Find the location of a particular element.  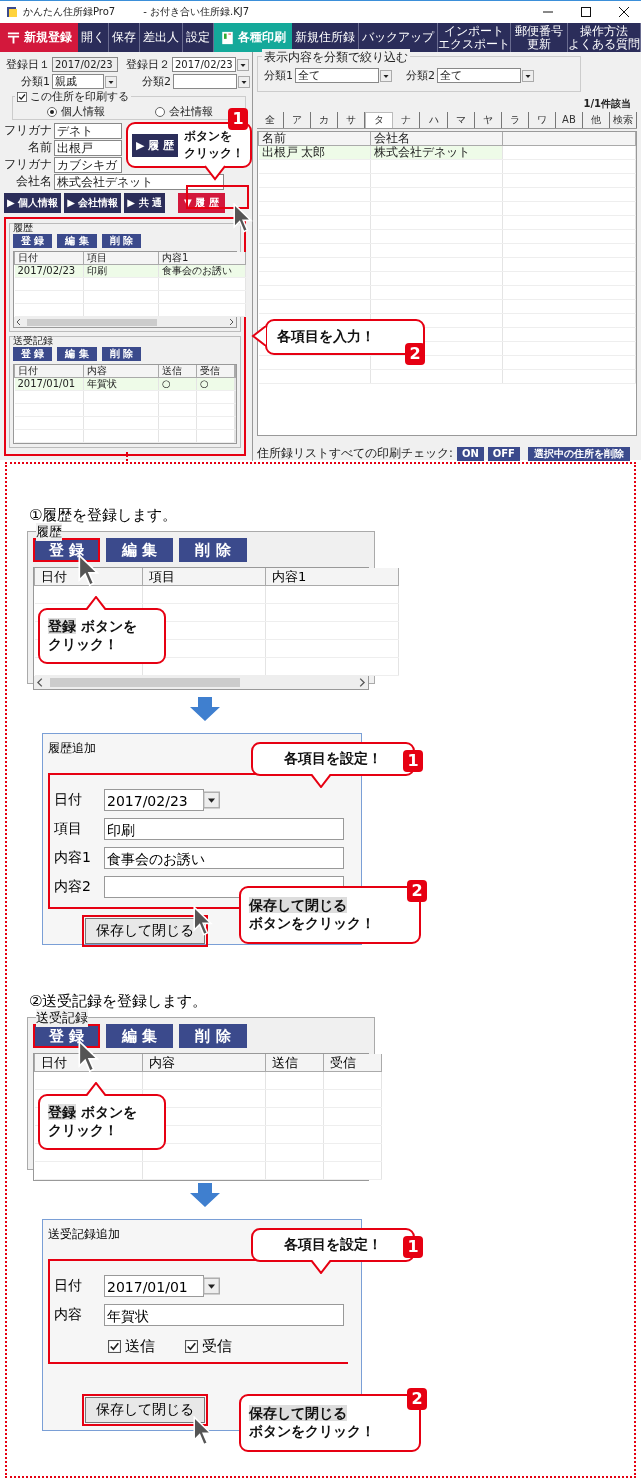

toolbar-button: 開く is located at coordinates (93, 37).